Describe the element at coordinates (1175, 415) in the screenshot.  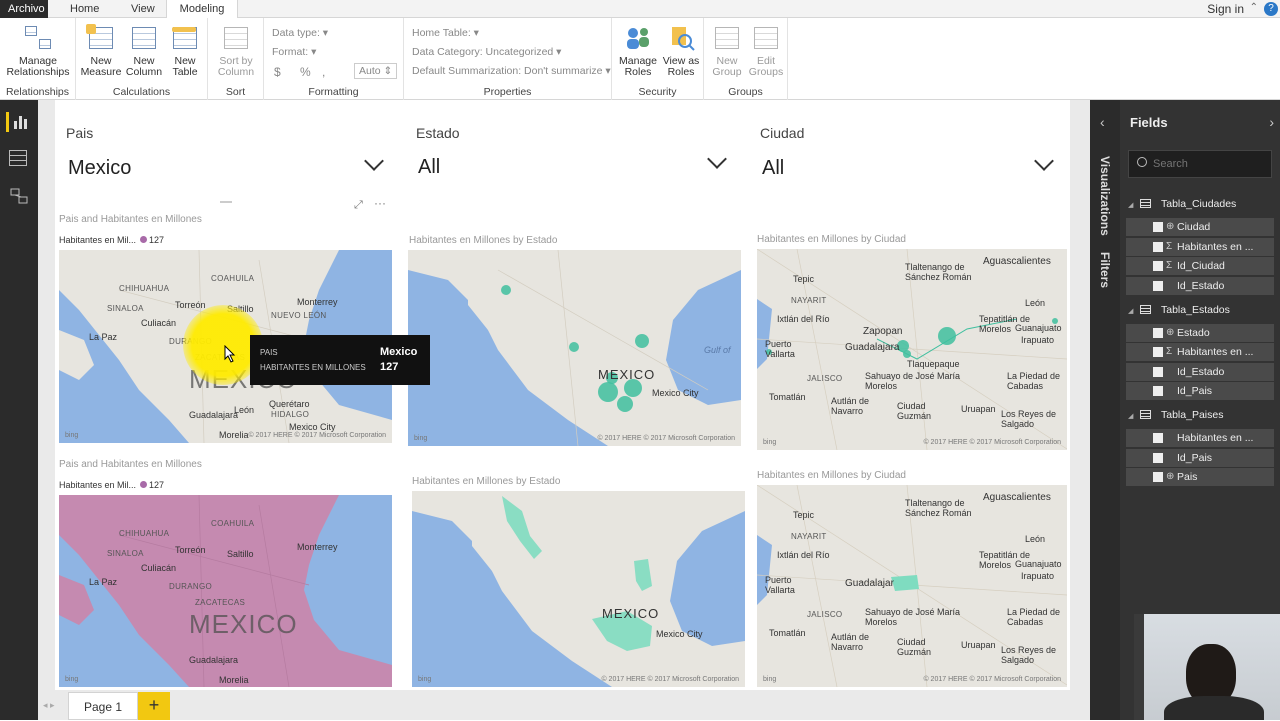
I see `table-item: ◢ Tabla_Paises` at that location.